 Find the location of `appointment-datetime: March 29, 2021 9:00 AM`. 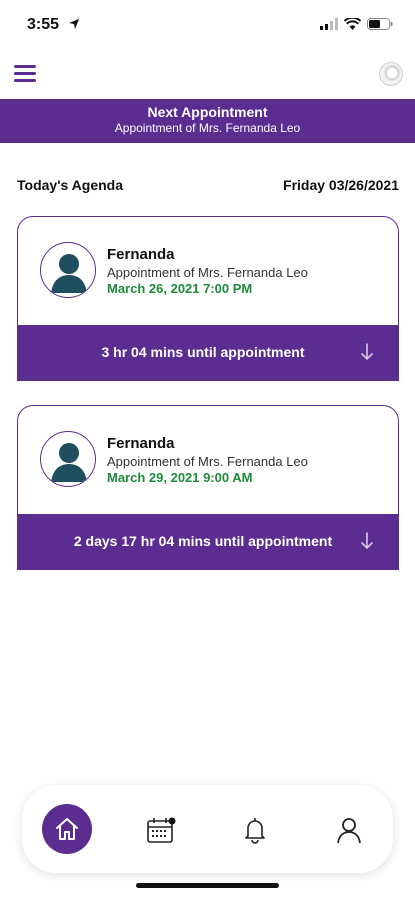

appointment-datetime: March 29, 2021 9:00 AM is located at coordinates (180, 477).